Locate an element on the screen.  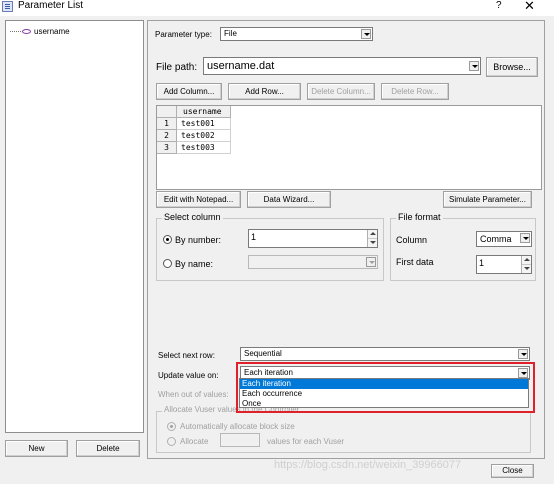
when-out-of-values-label: When out of values: is located at coordinates (193, 394).